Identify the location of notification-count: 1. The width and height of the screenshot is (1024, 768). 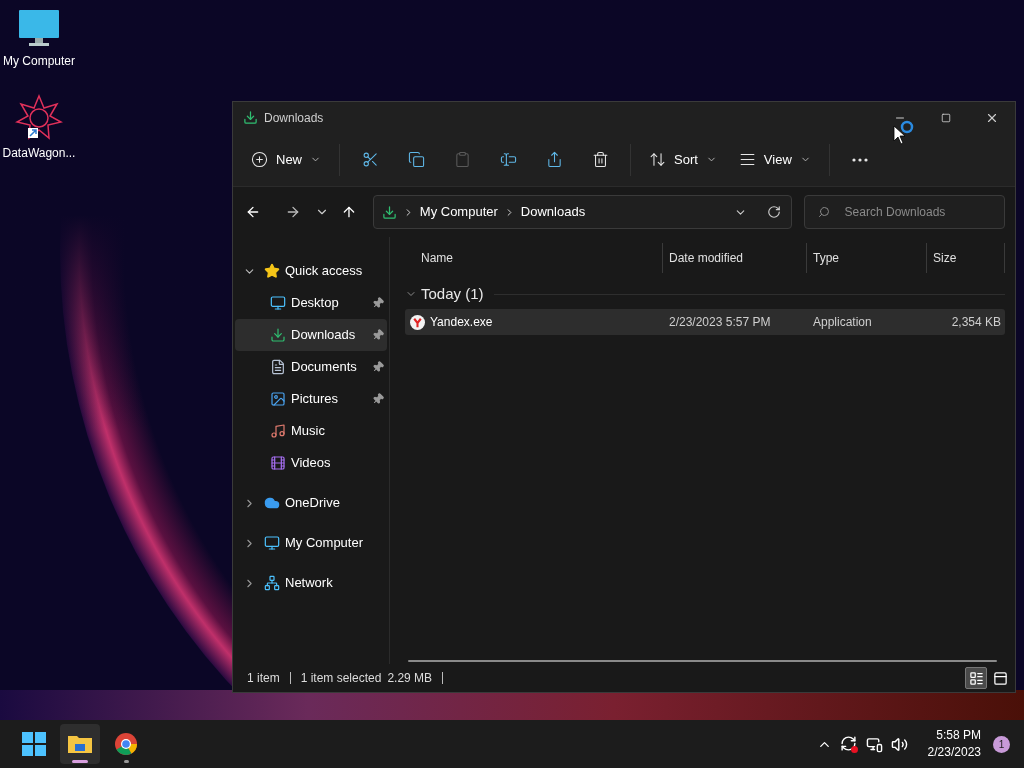
(1001, 744).